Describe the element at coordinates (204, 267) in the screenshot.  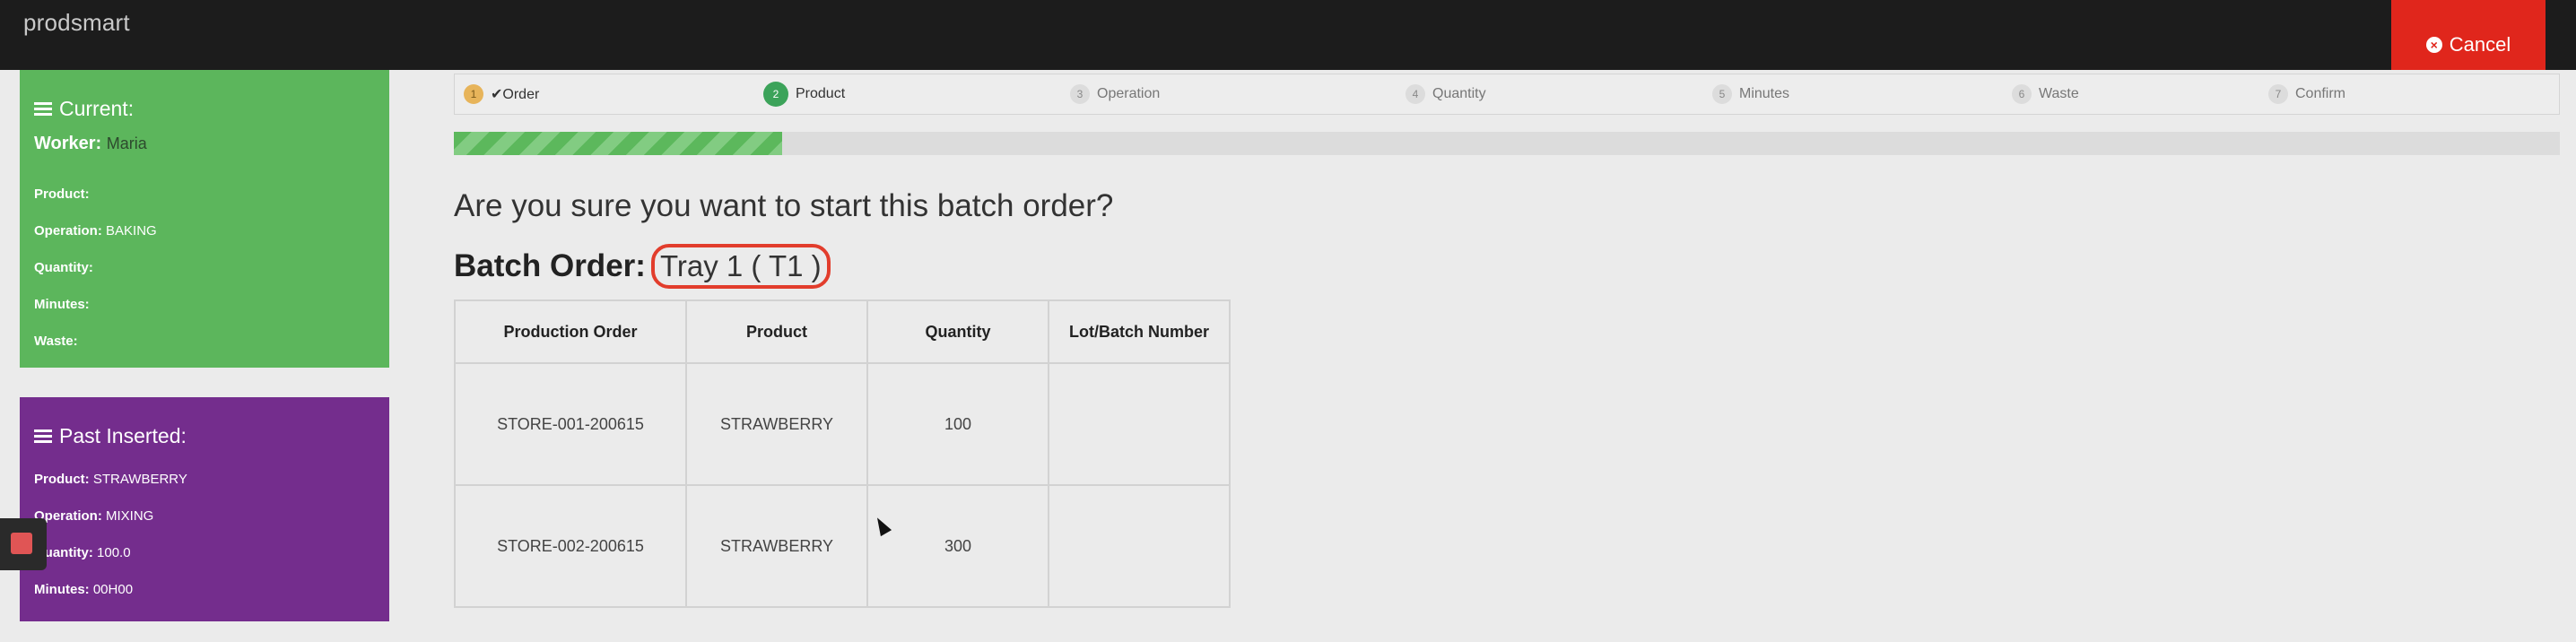
I see `current-field-quantity: Quantity:` at that location.